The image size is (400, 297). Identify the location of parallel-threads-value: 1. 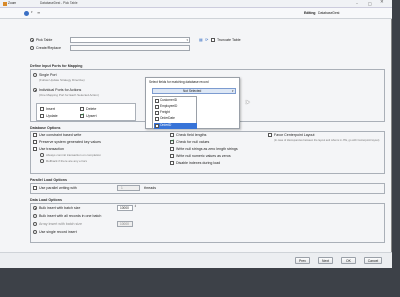
(122, 188).